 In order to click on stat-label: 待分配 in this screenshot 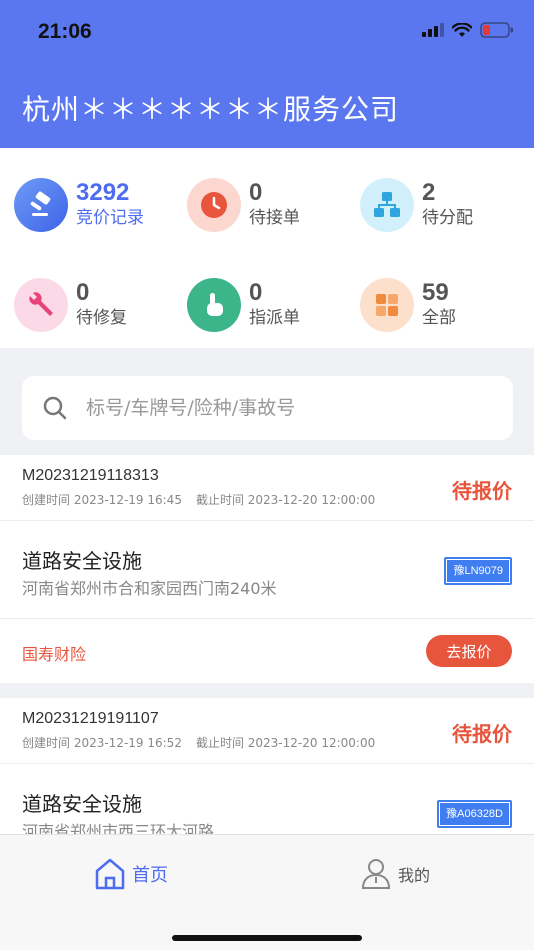, I will do `click(447, 218)`.